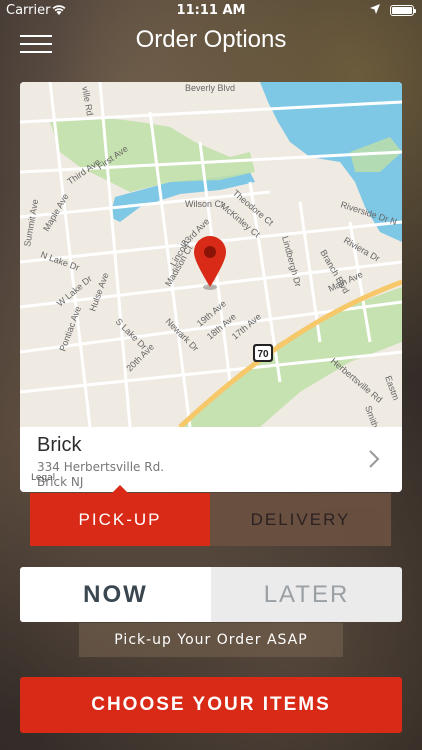 The height and width of the screenshot is (750, 422). What do you see at coordinates (60, 482) in the screenshot?
I see `store-address-line2: Brick NJ` at bounding box center [60, 482].